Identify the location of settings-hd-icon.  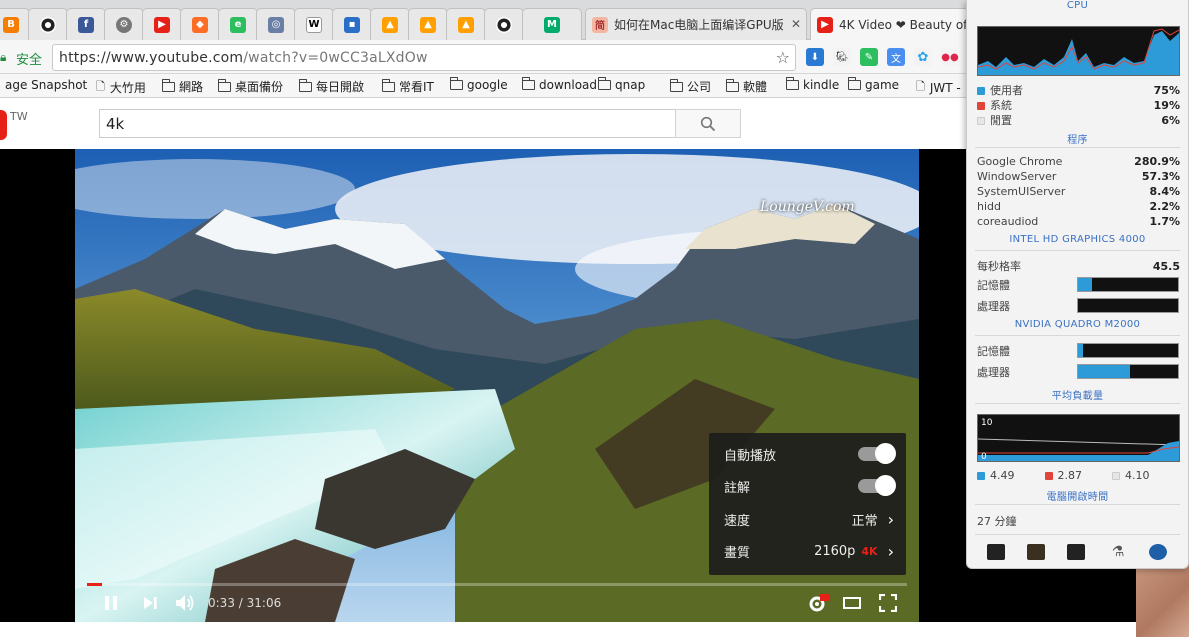
(819, 603).